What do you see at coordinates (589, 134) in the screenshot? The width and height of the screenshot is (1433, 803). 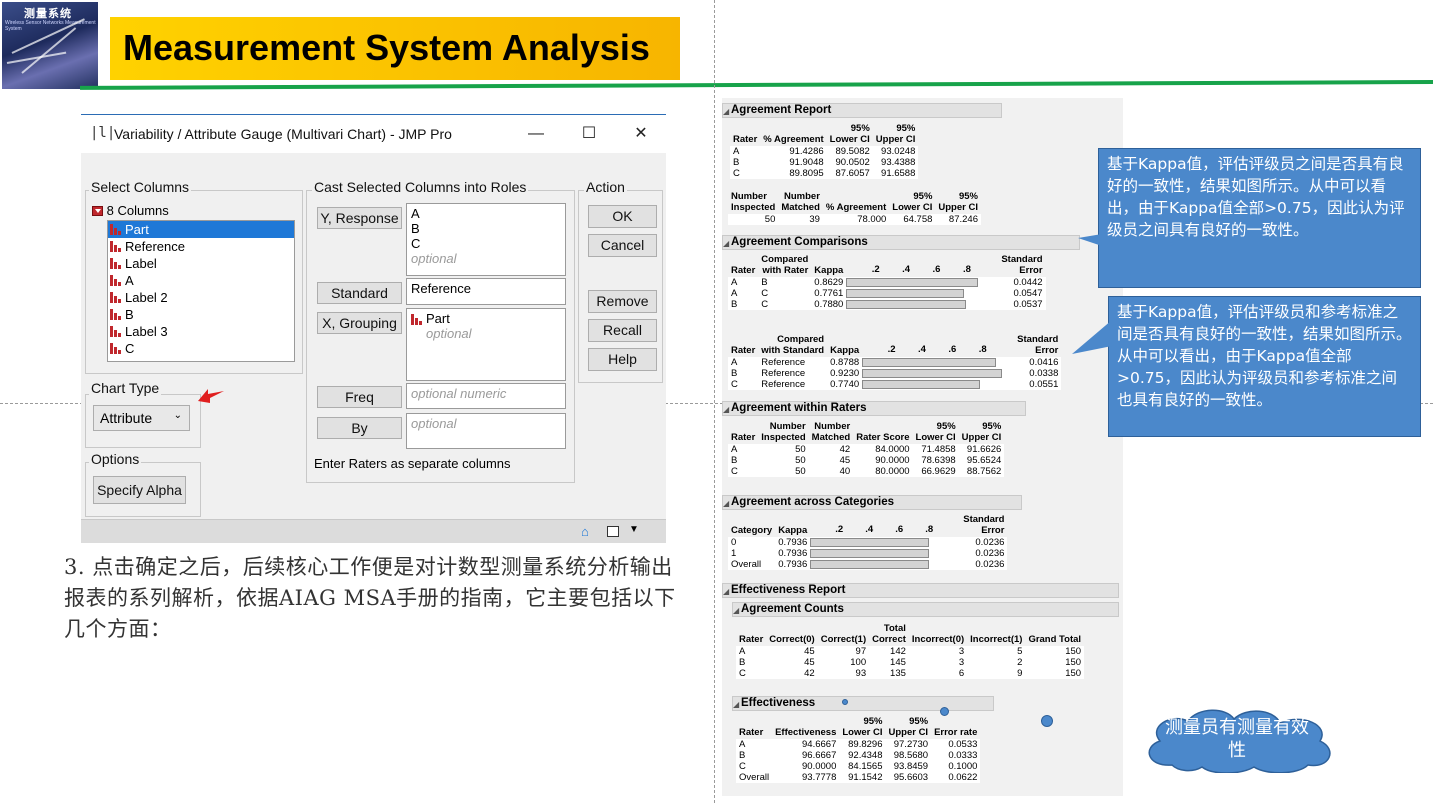 I see `maximize-button: ☐` at bounding box center [589, 134].